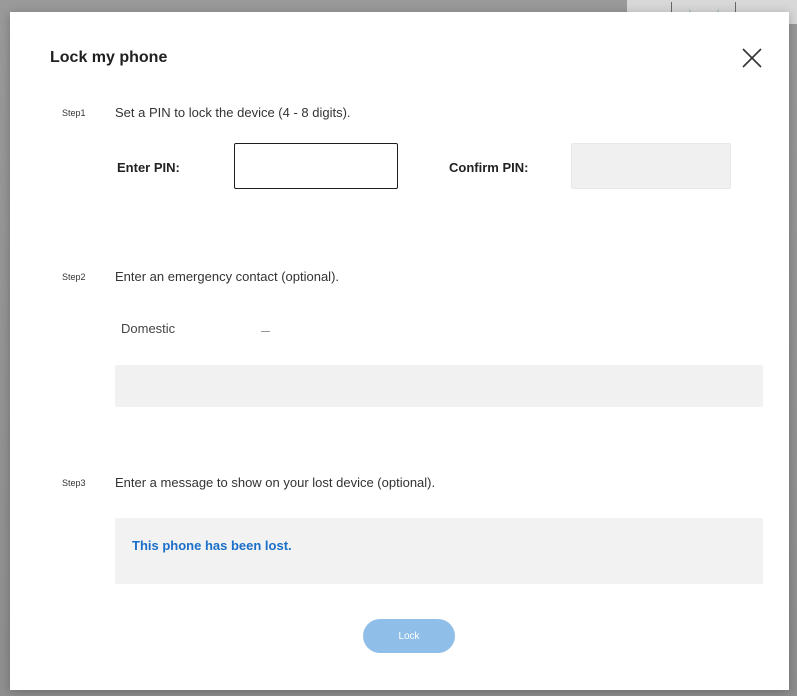 This screenshot has height=696, width=797. What do you see at coordinates (752, 58) in the screenshot?
I see `close-icon` at bounding box center [752, 58].